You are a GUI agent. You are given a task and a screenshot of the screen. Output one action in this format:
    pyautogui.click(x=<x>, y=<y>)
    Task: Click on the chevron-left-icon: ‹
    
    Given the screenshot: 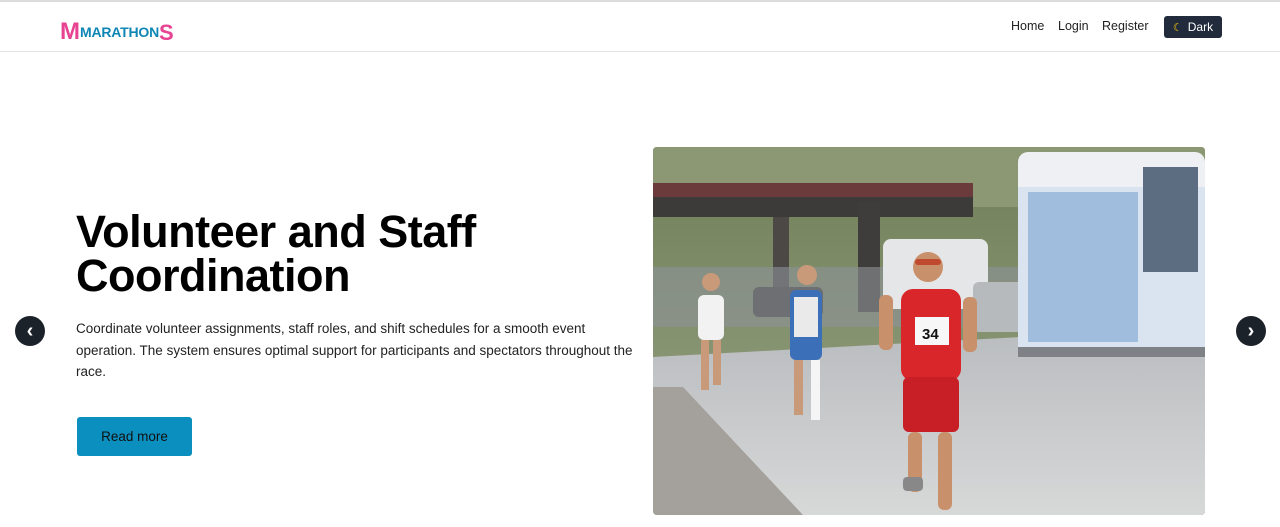 What is the action you would take?
    pyautogui.click(x=30, y=331)
    